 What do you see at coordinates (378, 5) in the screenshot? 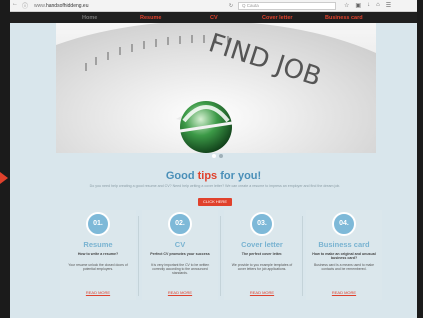
I see `home-icon: ⌂` at bounding box center [378, 5].